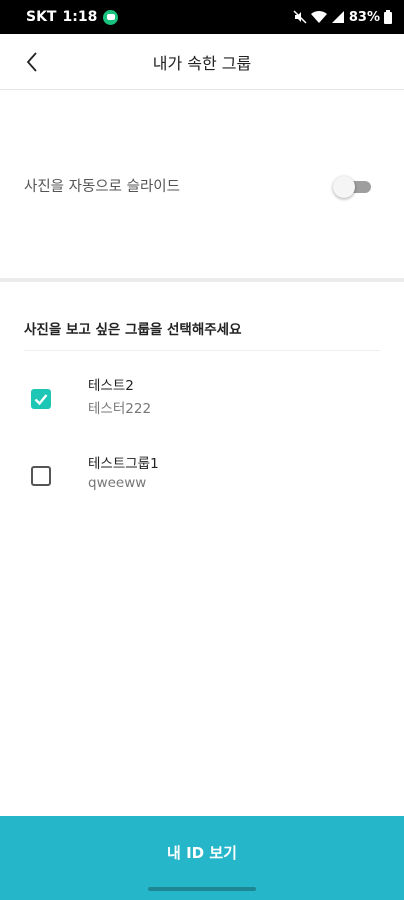  I want to click on carrier-label: SKT, so click(41, 17).